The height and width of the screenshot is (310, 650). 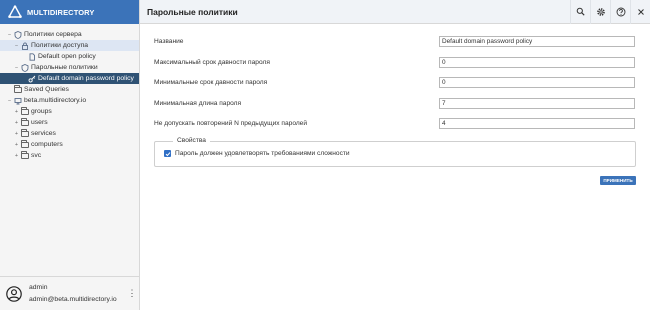 What do you see at coordinates (69, 111) in the screenshot?
I see `tree-item-groups: + groups` at bounding box center [69, 111].